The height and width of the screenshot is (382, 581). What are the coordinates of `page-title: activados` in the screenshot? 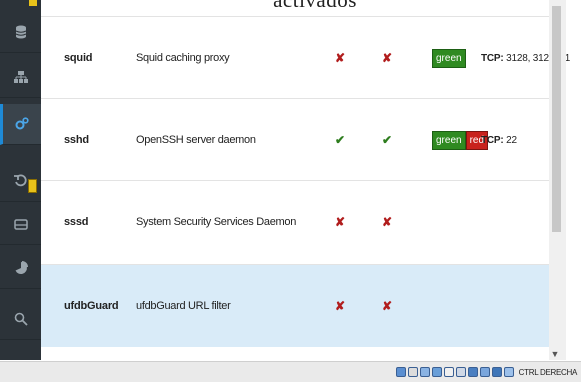 It's located at (315, 6).